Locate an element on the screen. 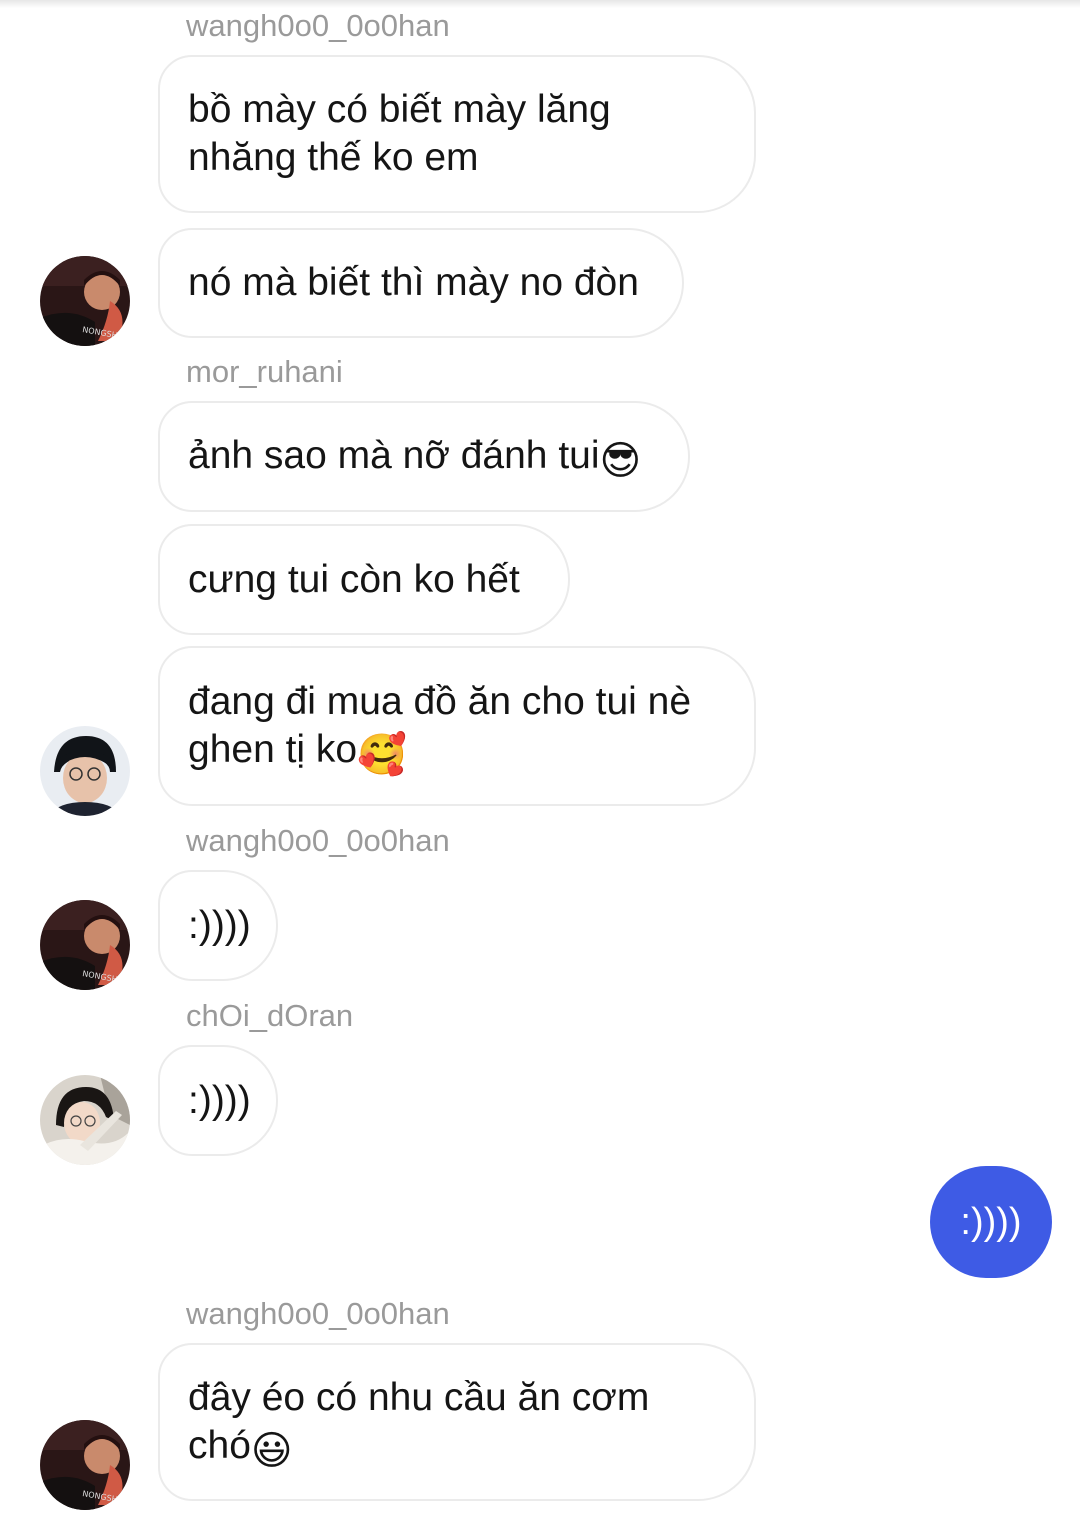 This screenshot has height=1520, width=1080. message-bubble: ảnh sao mà nỡ đánh tui😎 is located at coordinates (424, 456).